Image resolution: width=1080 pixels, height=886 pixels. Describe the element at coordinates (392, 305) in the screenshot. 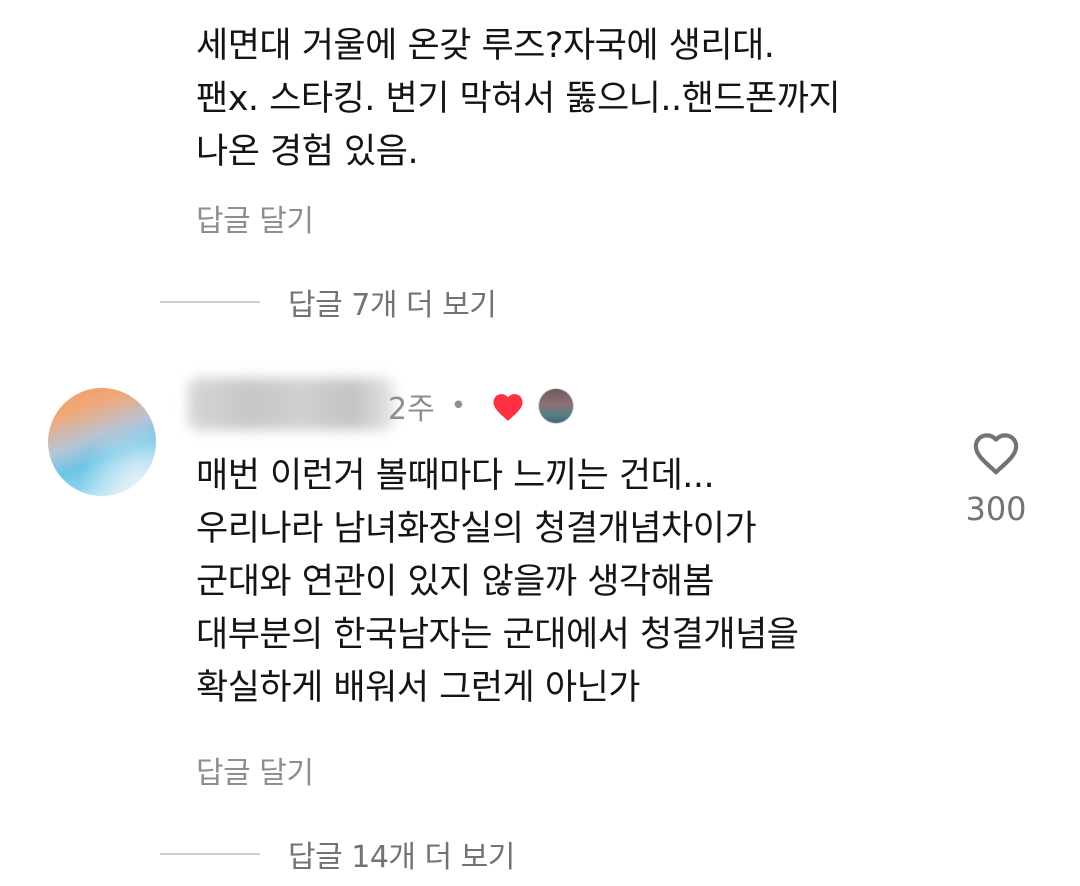

I see `view-replies-label: 답글 7개 더 보기` at that location.